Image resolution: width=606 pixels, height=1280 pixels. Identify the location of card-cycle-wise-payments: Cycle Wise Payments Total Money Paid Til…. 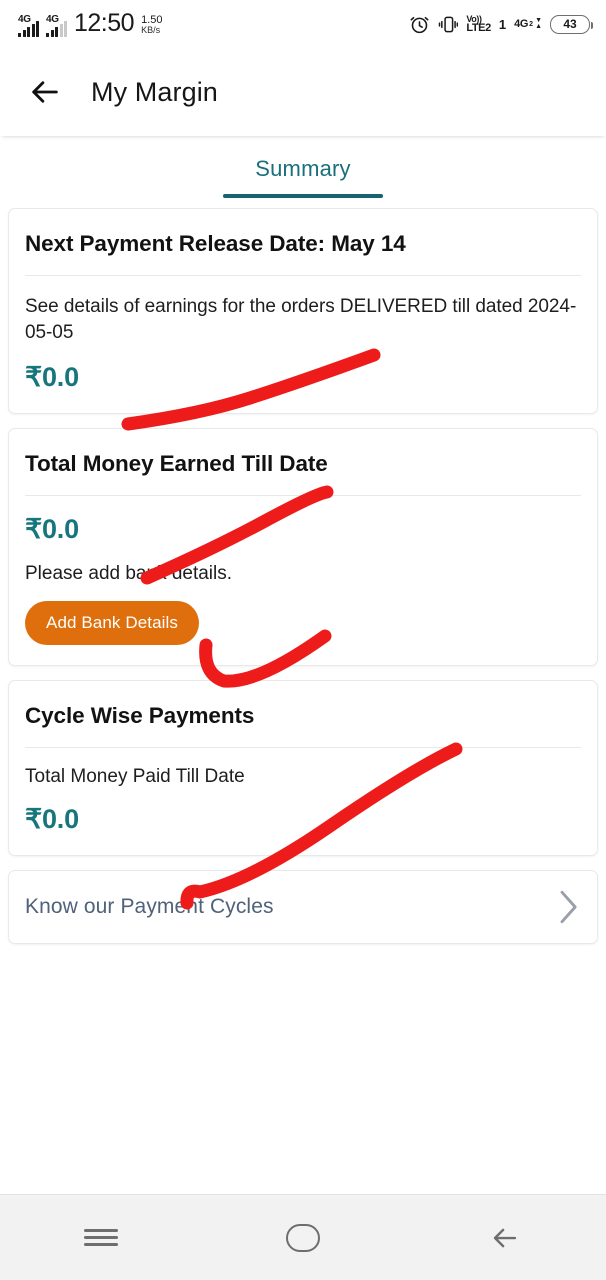
(303, 767).